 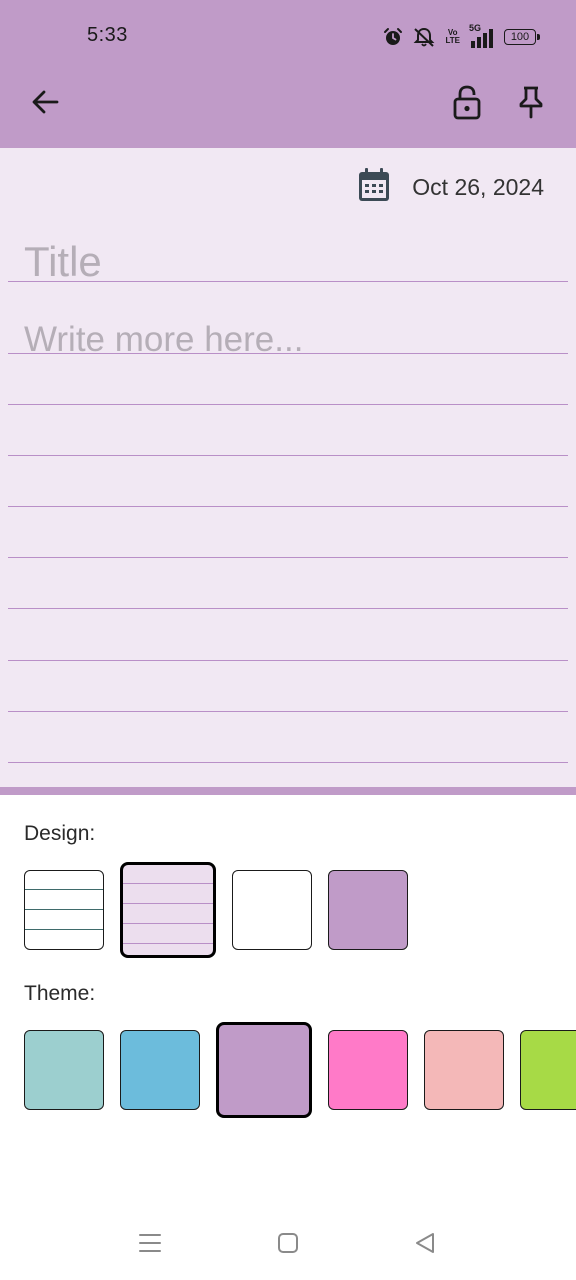 What do you see at coordinates (368, 1070) in the screenshot?
I see `theme-color-pink` at bounding box center [368, 1070].